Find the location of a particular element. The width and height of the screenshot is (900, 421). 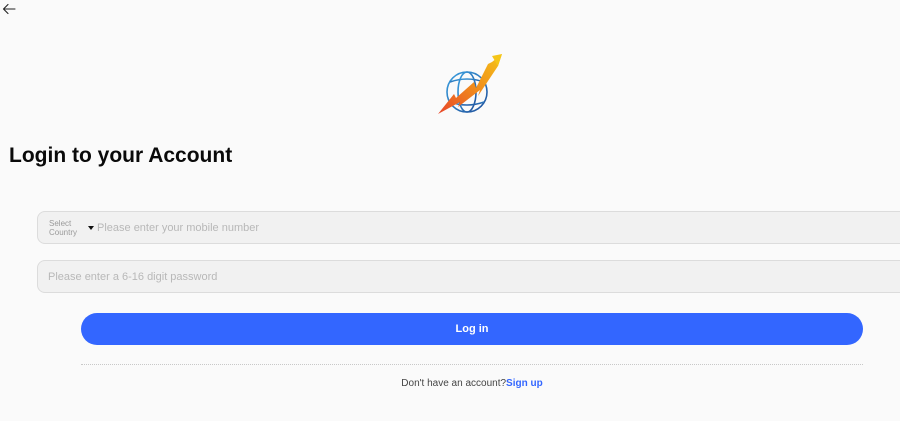

password-field is located at coordinates (468, 276).